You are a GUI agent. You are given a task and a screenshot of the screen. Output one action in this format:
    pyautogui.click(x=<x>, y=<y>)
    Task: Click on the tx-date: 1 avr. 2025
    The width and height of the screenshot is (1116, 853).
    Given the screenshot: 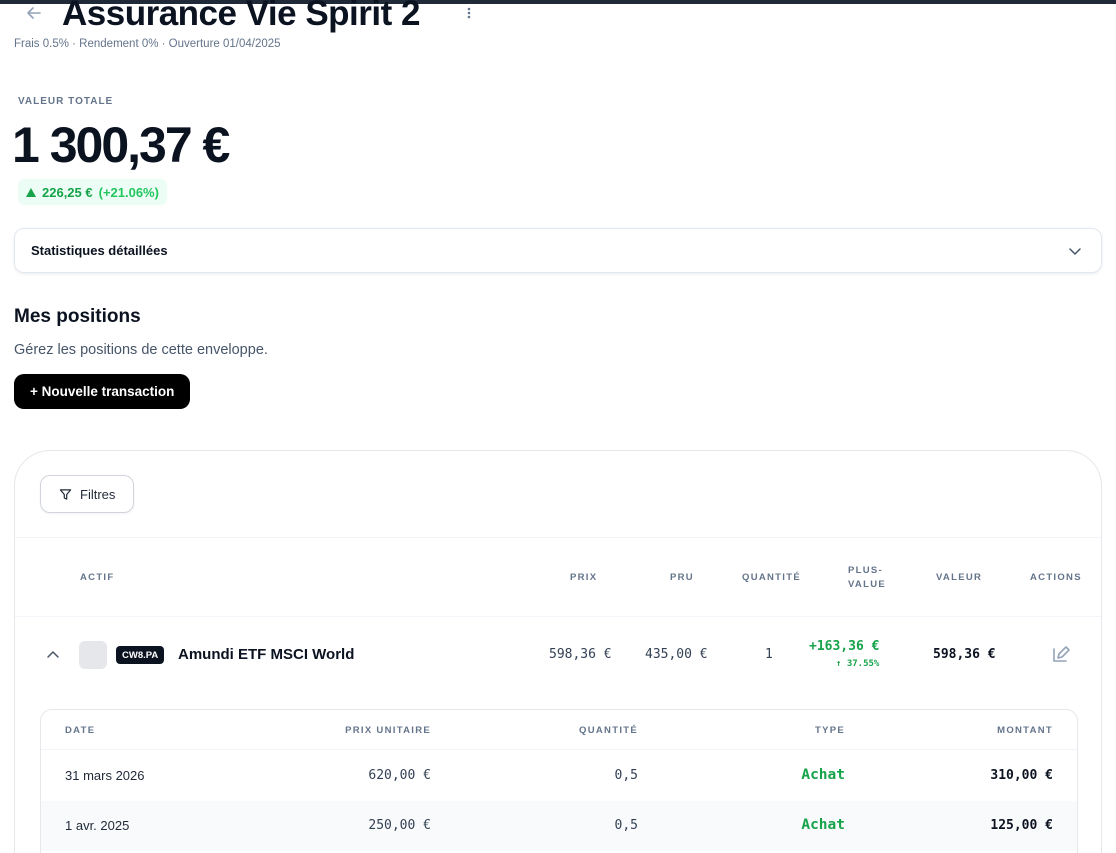 What is the action you would take?
    pyautogui.click(x=97, y=825)
    